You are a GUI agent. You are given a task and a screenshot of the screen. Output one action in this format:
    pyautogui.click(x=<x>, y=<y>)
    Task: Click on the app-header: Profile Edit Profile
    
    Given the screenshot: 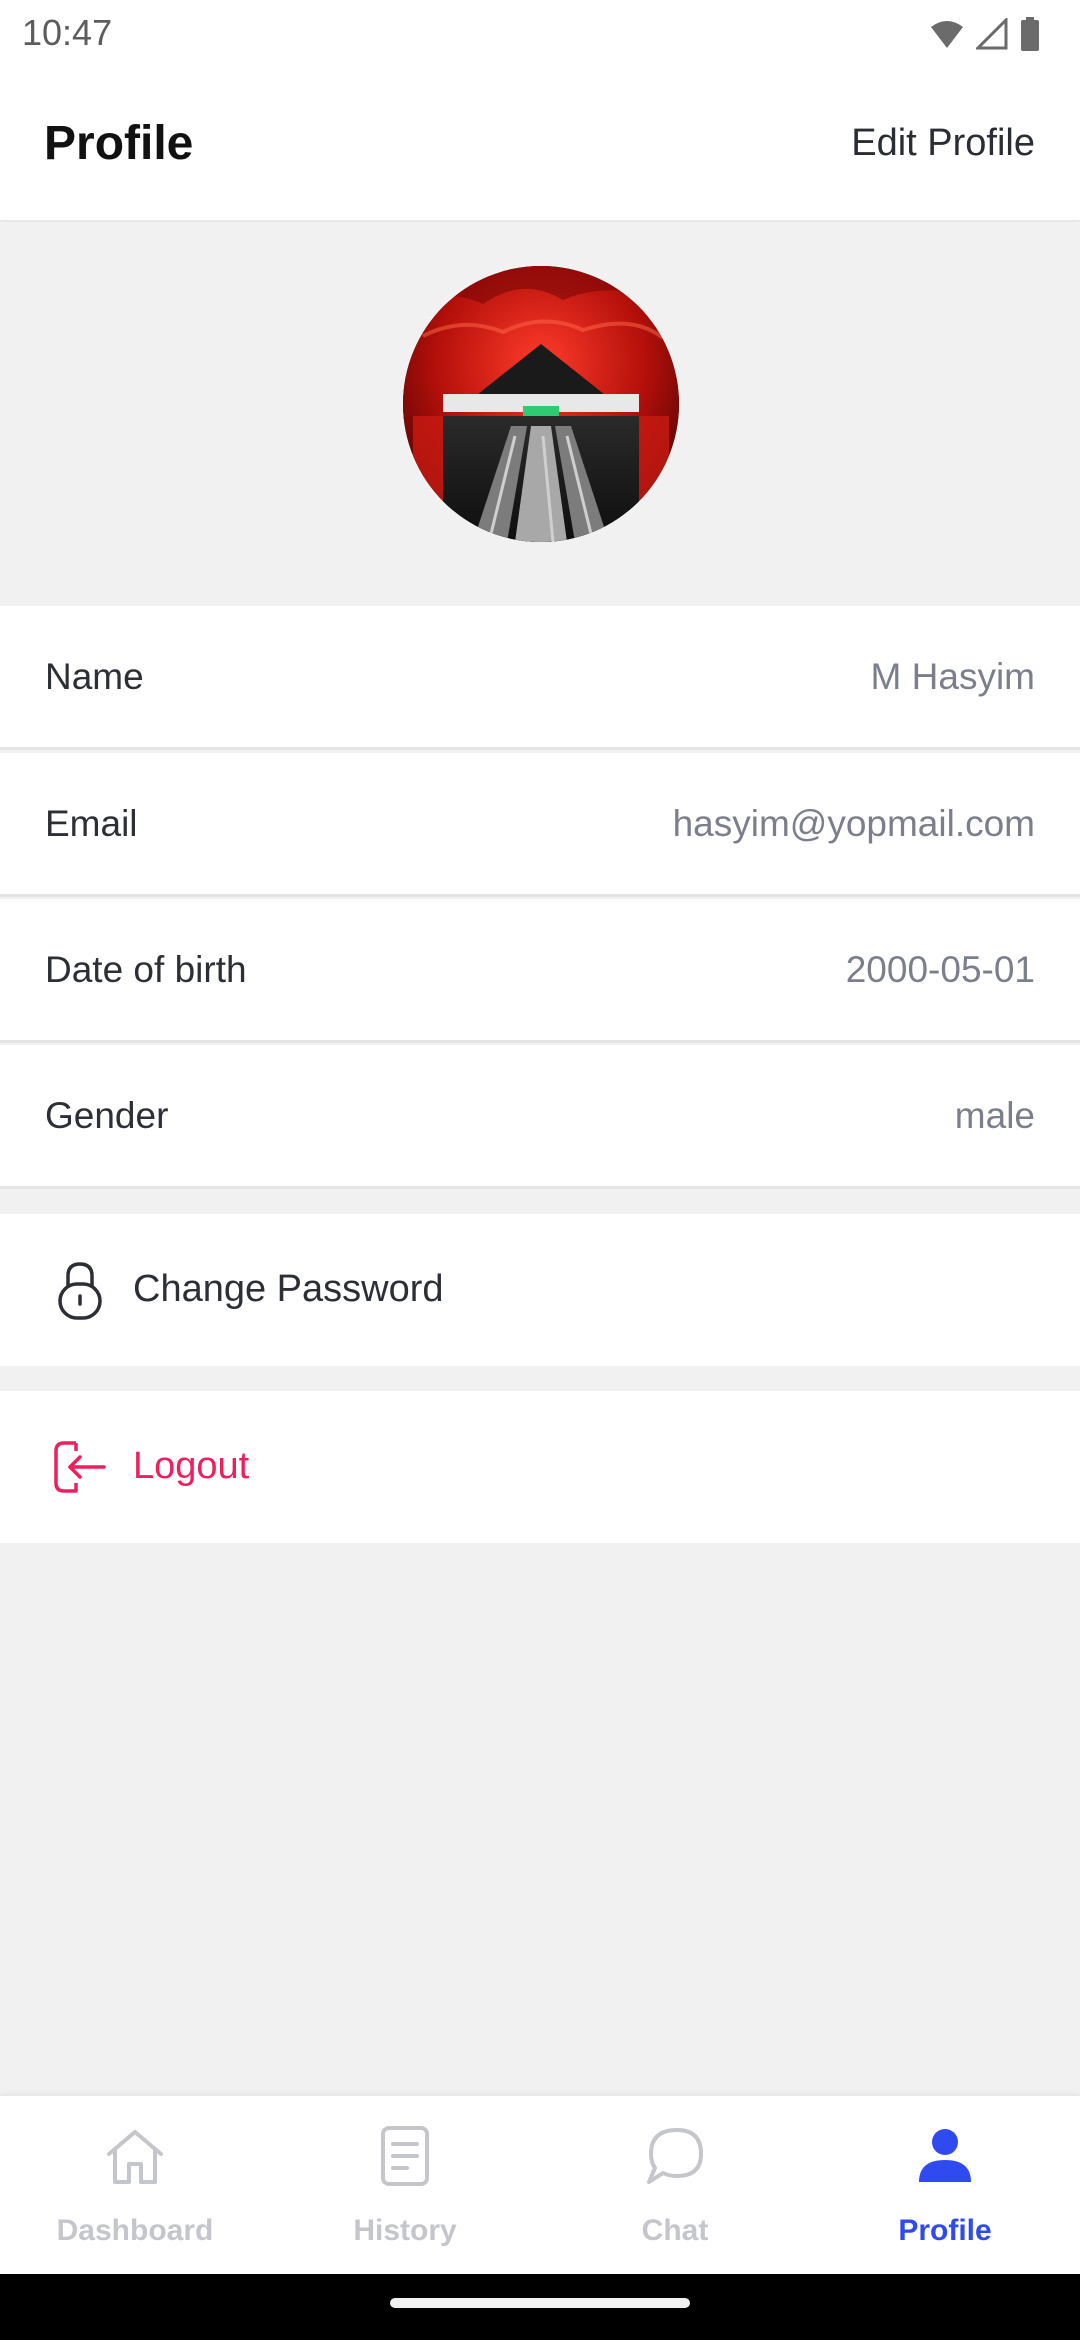 What is the action you would take?
    pyautogui.click(x=540, y=145)
    